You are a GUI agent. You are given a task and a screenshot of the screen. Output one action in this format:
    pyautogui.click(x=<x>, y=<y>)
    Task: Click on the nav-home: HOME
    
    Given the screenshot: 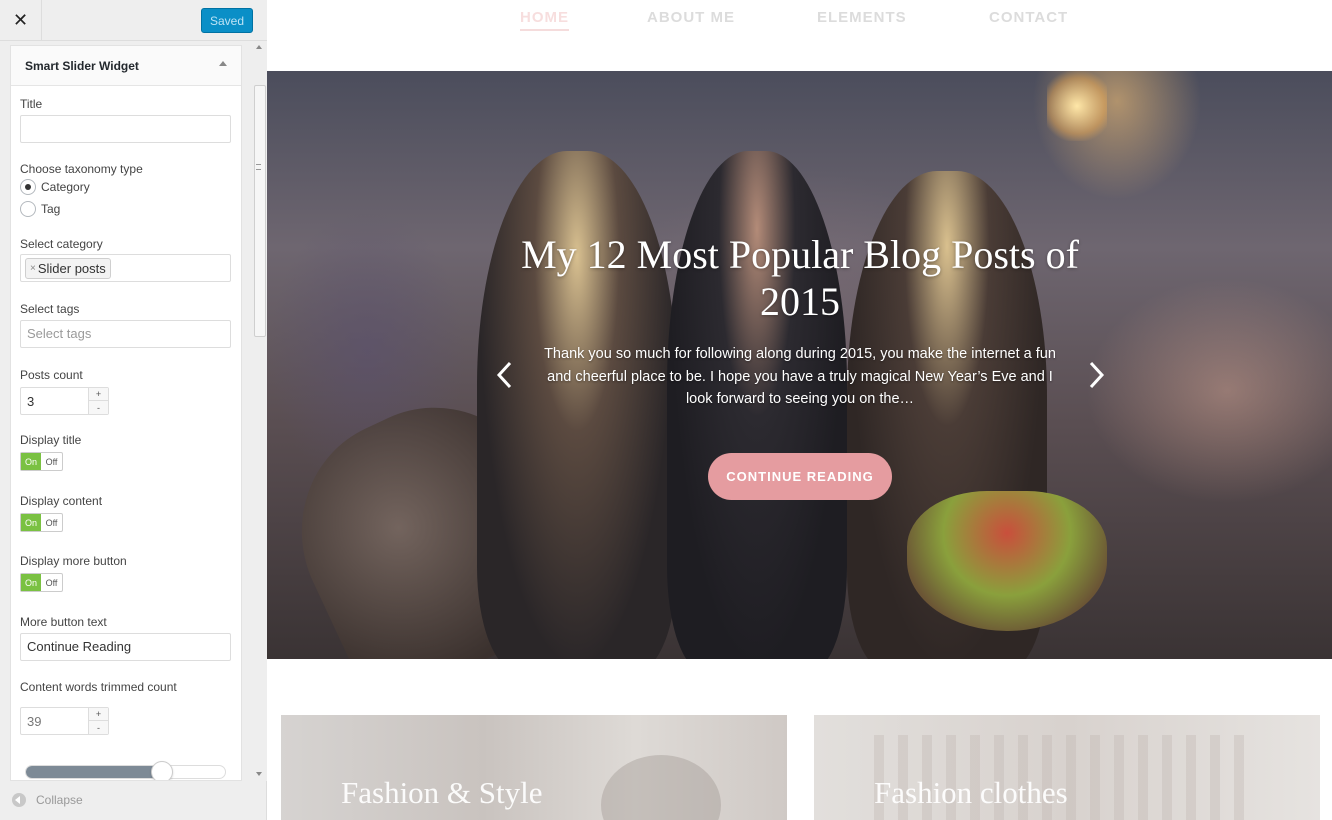 What is the action you would take?
    pyautogui.click(x=544, y=20)
    